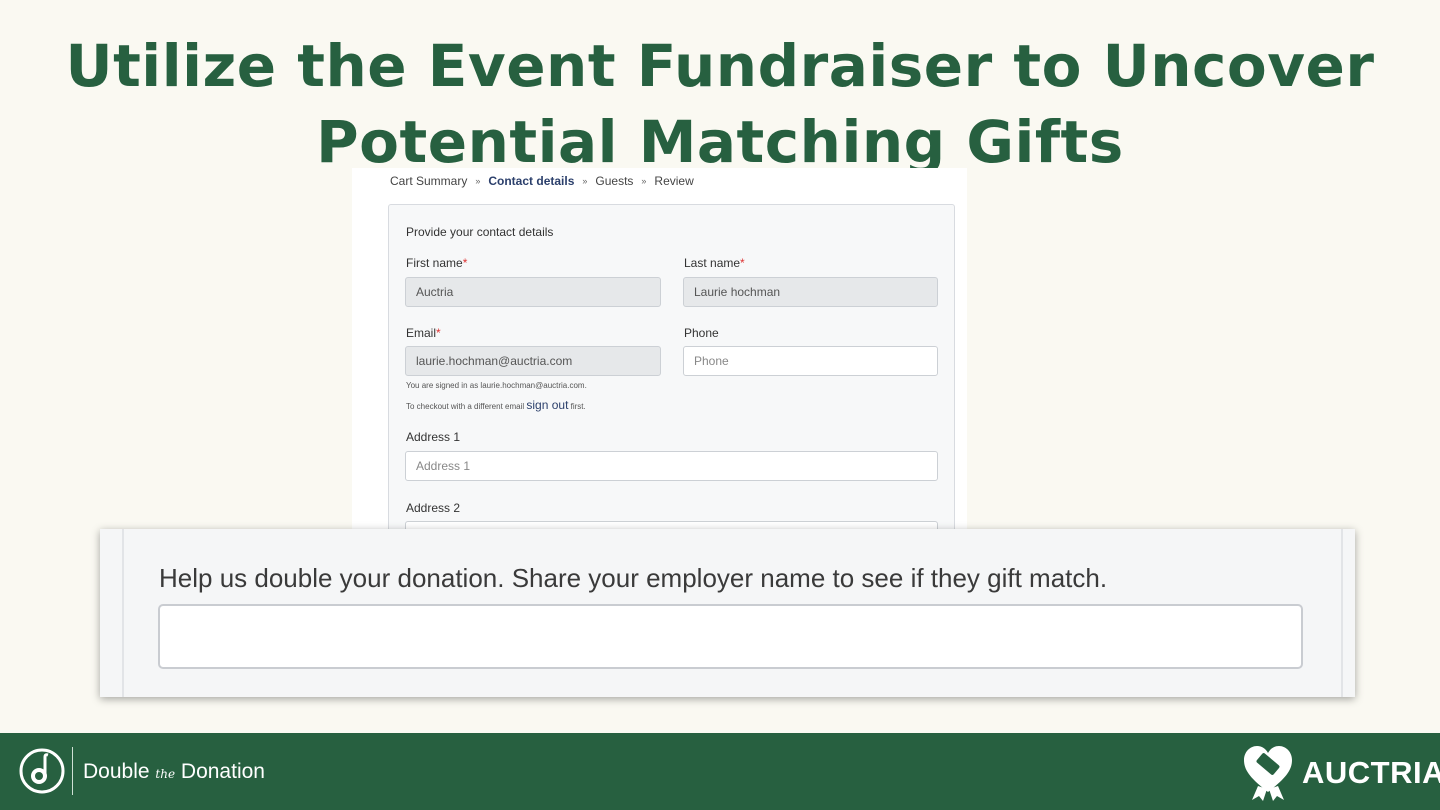 The width and height of the screenshot is (1440, 810). Describe the element at coordinates (701, 333) in the screenshot. I see `phone-label: Phone` at that location.